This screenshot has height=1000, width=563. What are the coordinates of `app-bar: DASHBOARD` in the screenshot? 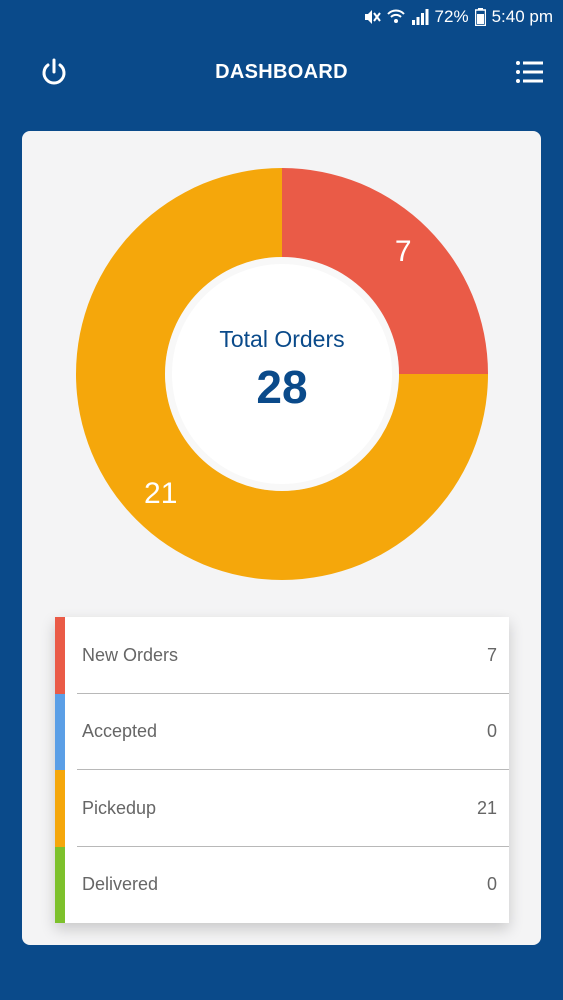 It's located at (281, 72).